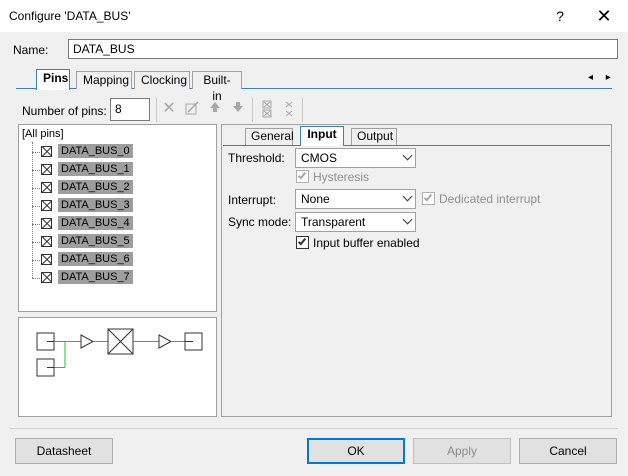 The height and width of the screenshot is (476, 628). Describe the element at coordinates (333, 222) in the screenshot. I see `sync-mode-value: Transparent` at that location.